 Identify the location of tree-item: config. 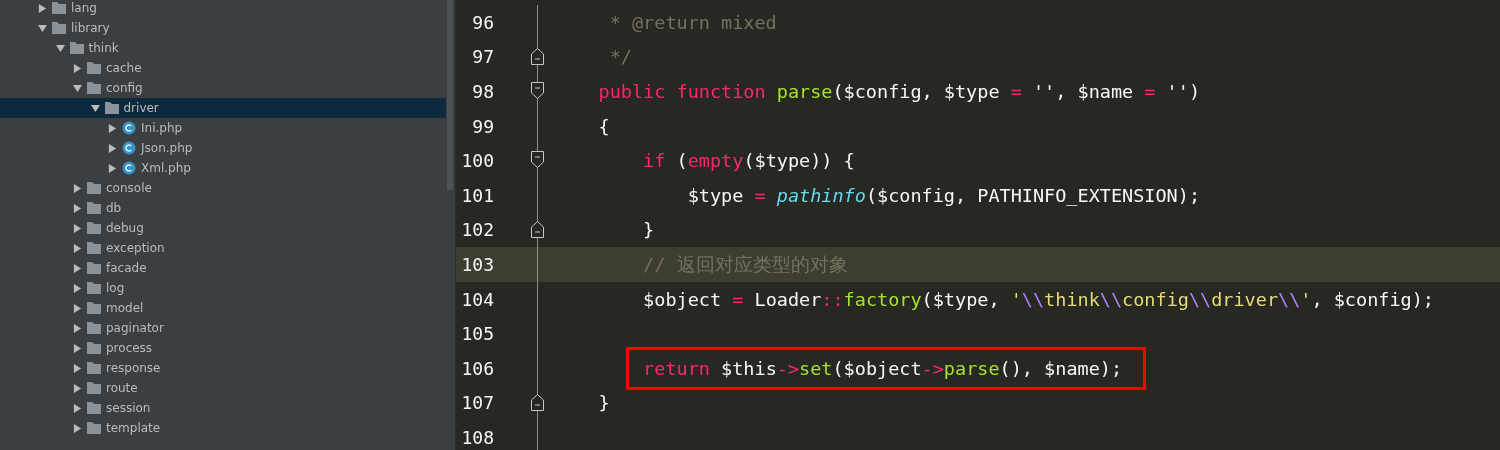
(223, 88).